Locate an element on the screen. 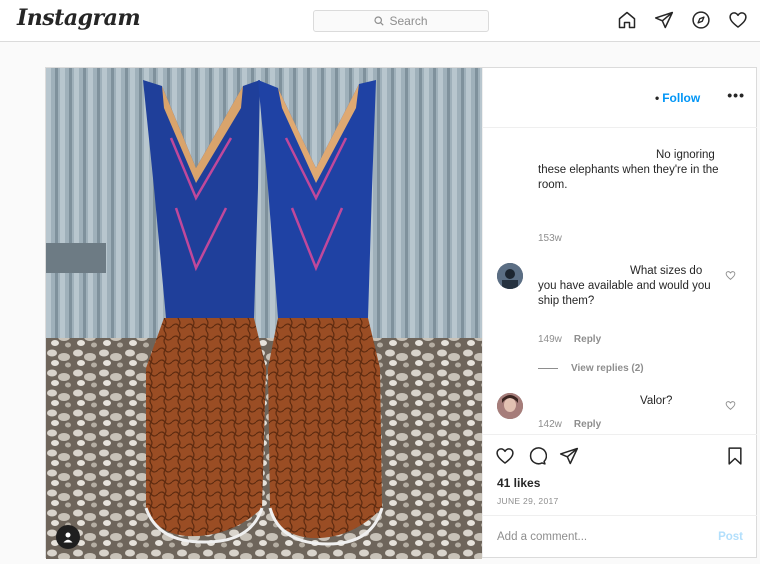  nav-icons is located at coordinates (682, 20).